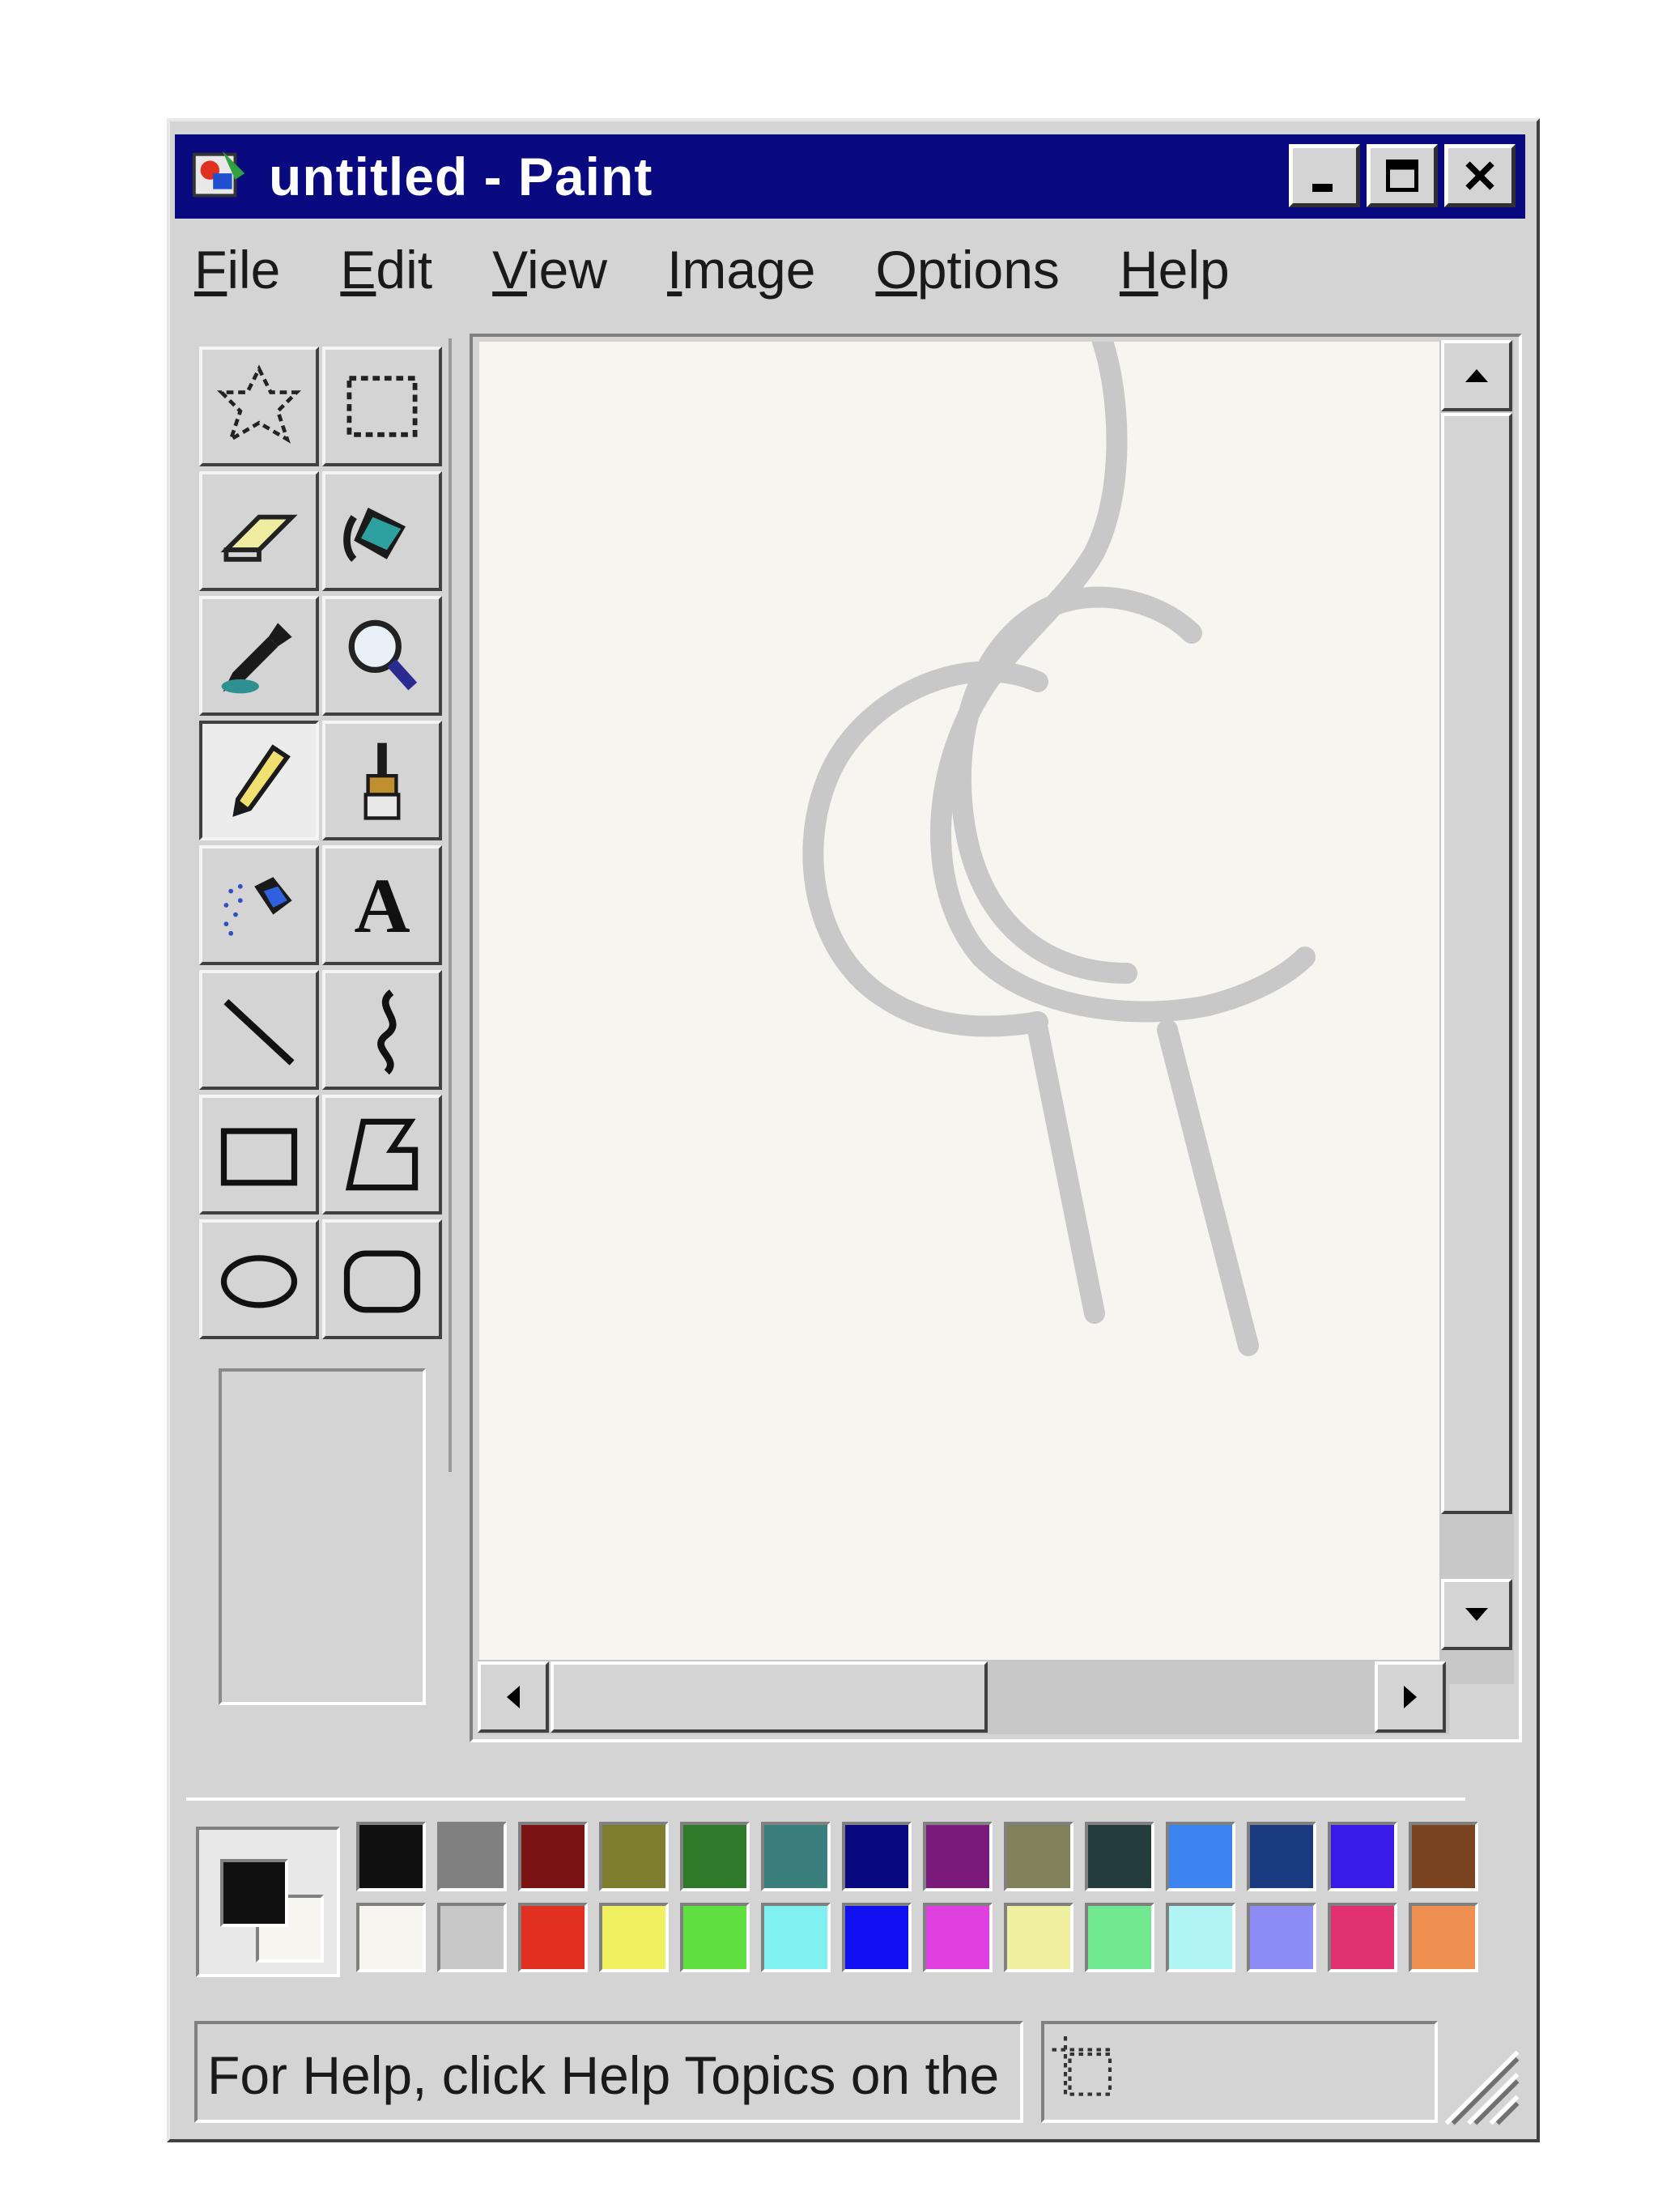 The height and width of the screenshot is (2212, 1658). Describe the element at coordinates (256, 659) in the screenshot. I see `eyedropper-icon` at that location.